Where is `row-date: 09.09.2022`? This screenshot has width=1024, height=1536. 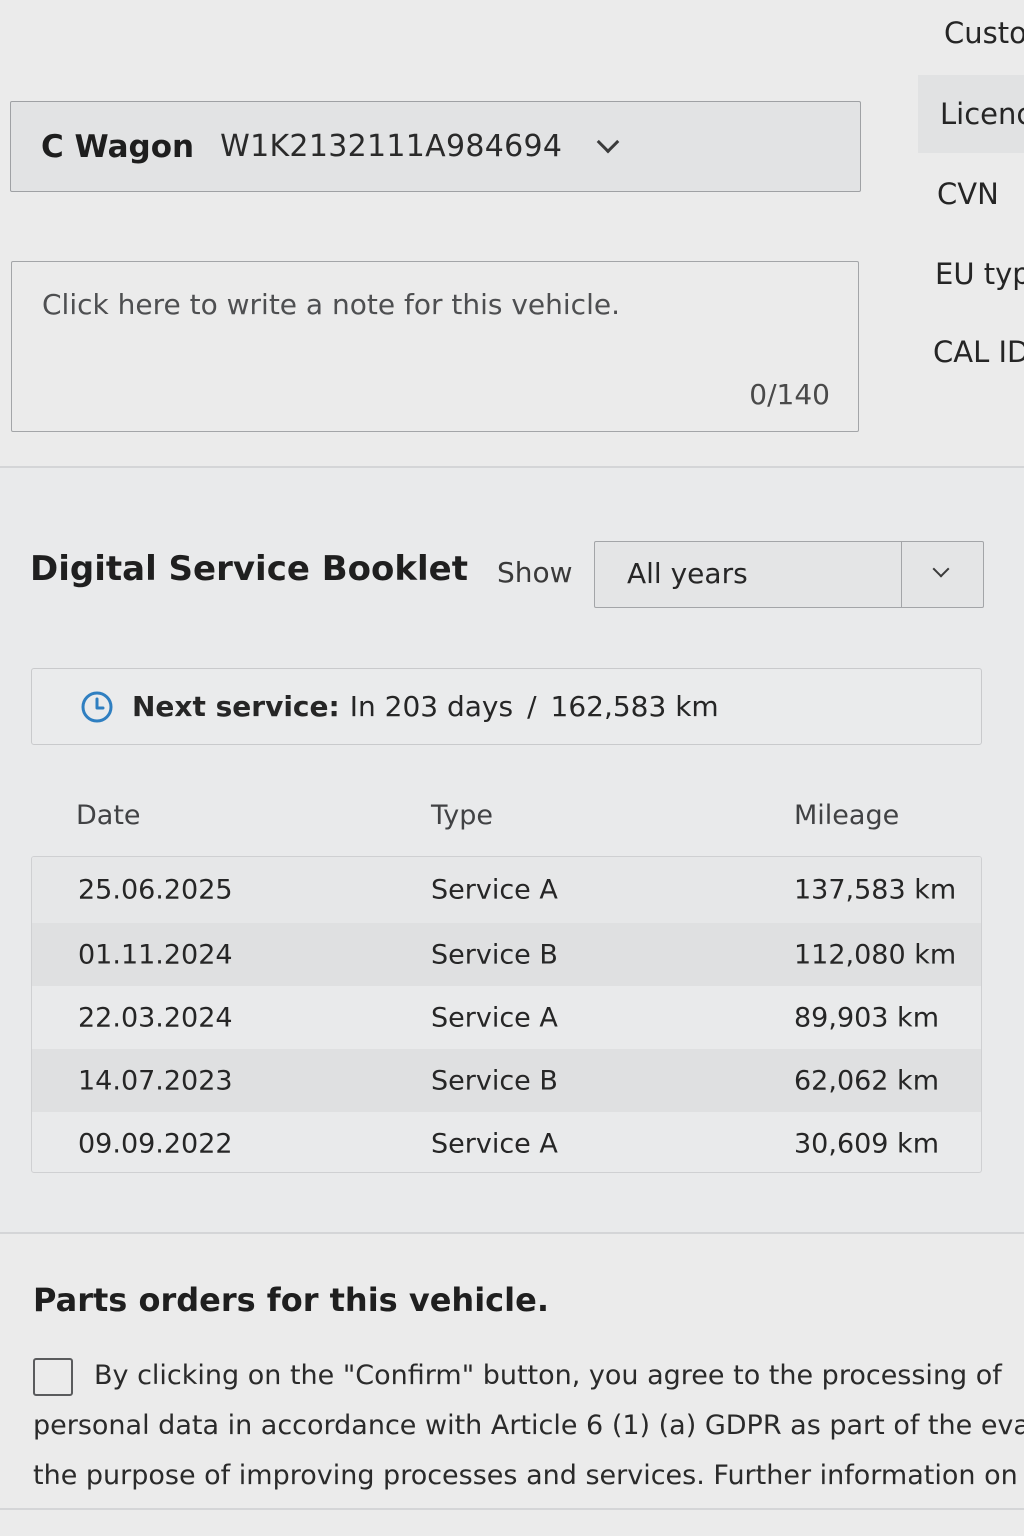 row-date: 09.09.2022 is located at coordinates (155, 1143).